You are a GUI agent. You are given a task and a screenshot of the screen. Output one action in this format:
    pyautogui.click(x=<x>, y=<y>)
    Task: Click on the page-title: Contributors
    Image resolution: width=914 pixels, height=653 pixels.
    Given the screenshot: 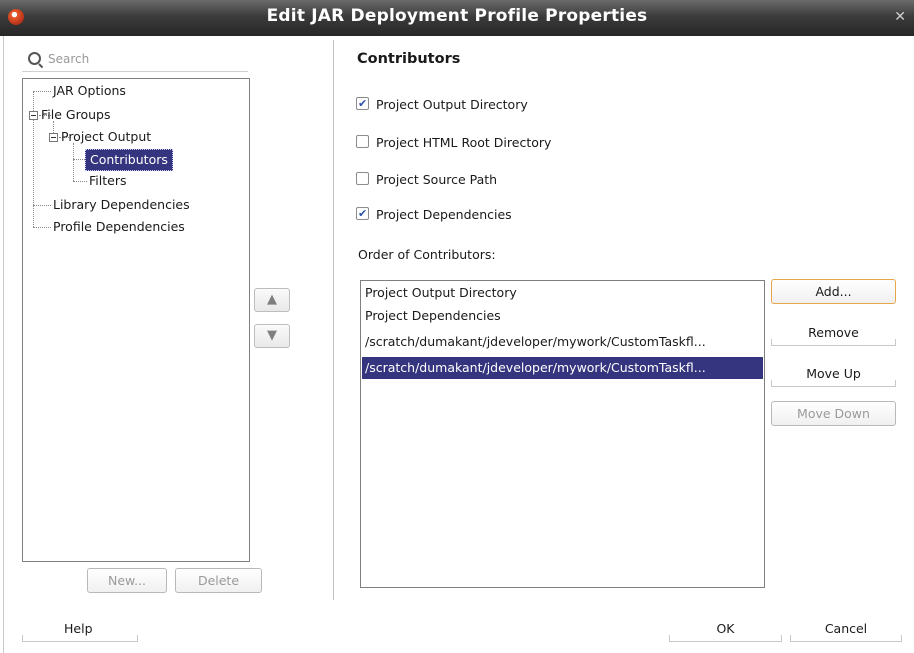 What is the action you would take?
    pyautogui.click(x=409, y=59)
    